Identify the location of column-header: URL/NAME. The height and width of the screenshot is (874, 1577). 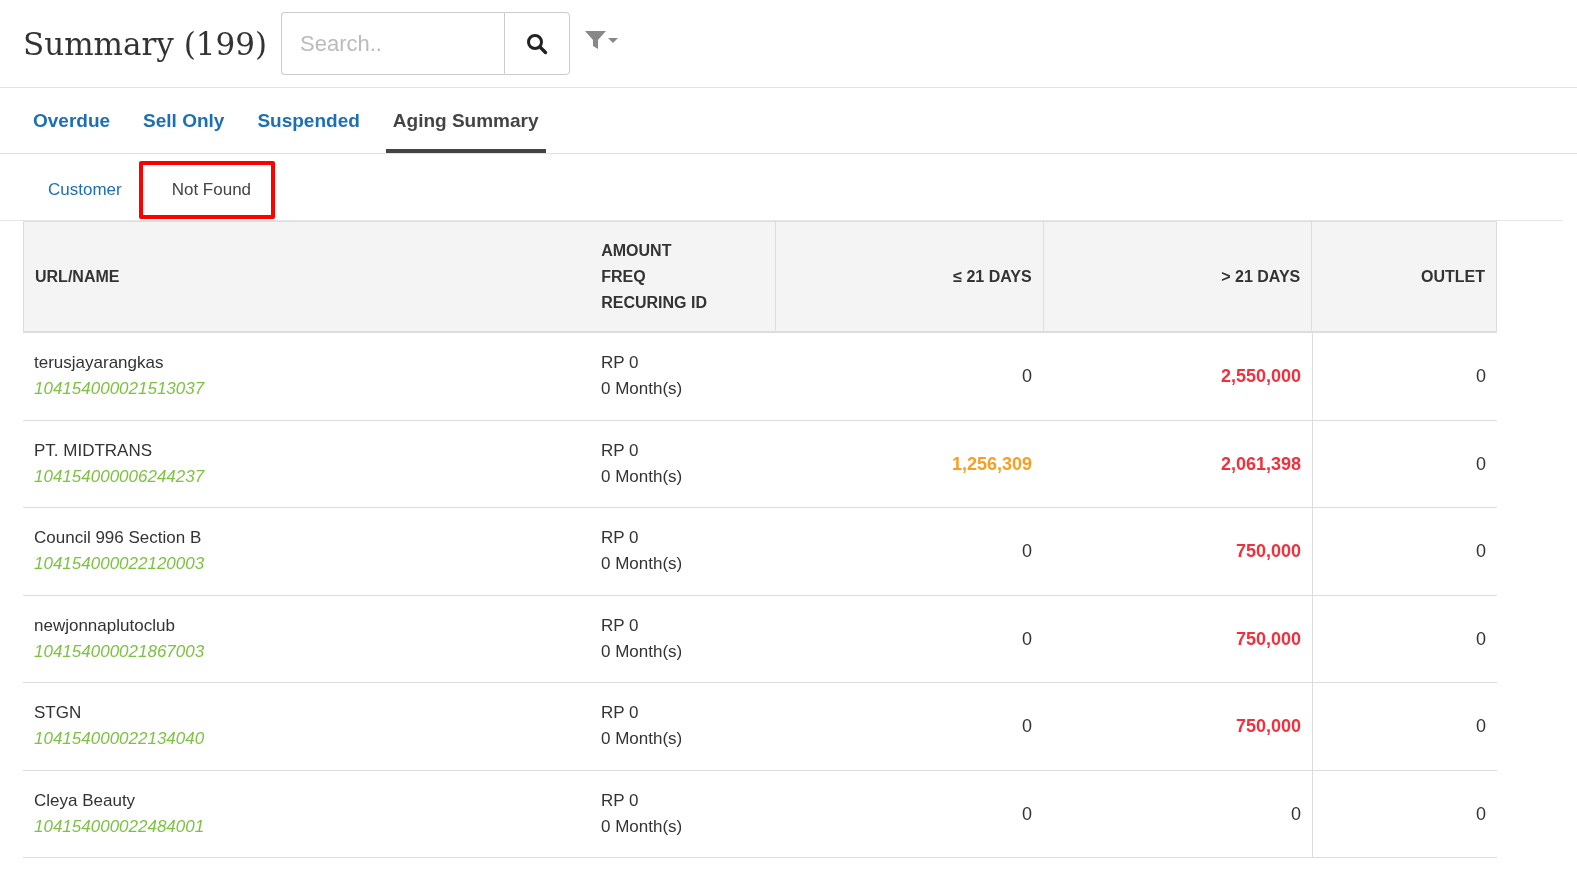
(78, 276).